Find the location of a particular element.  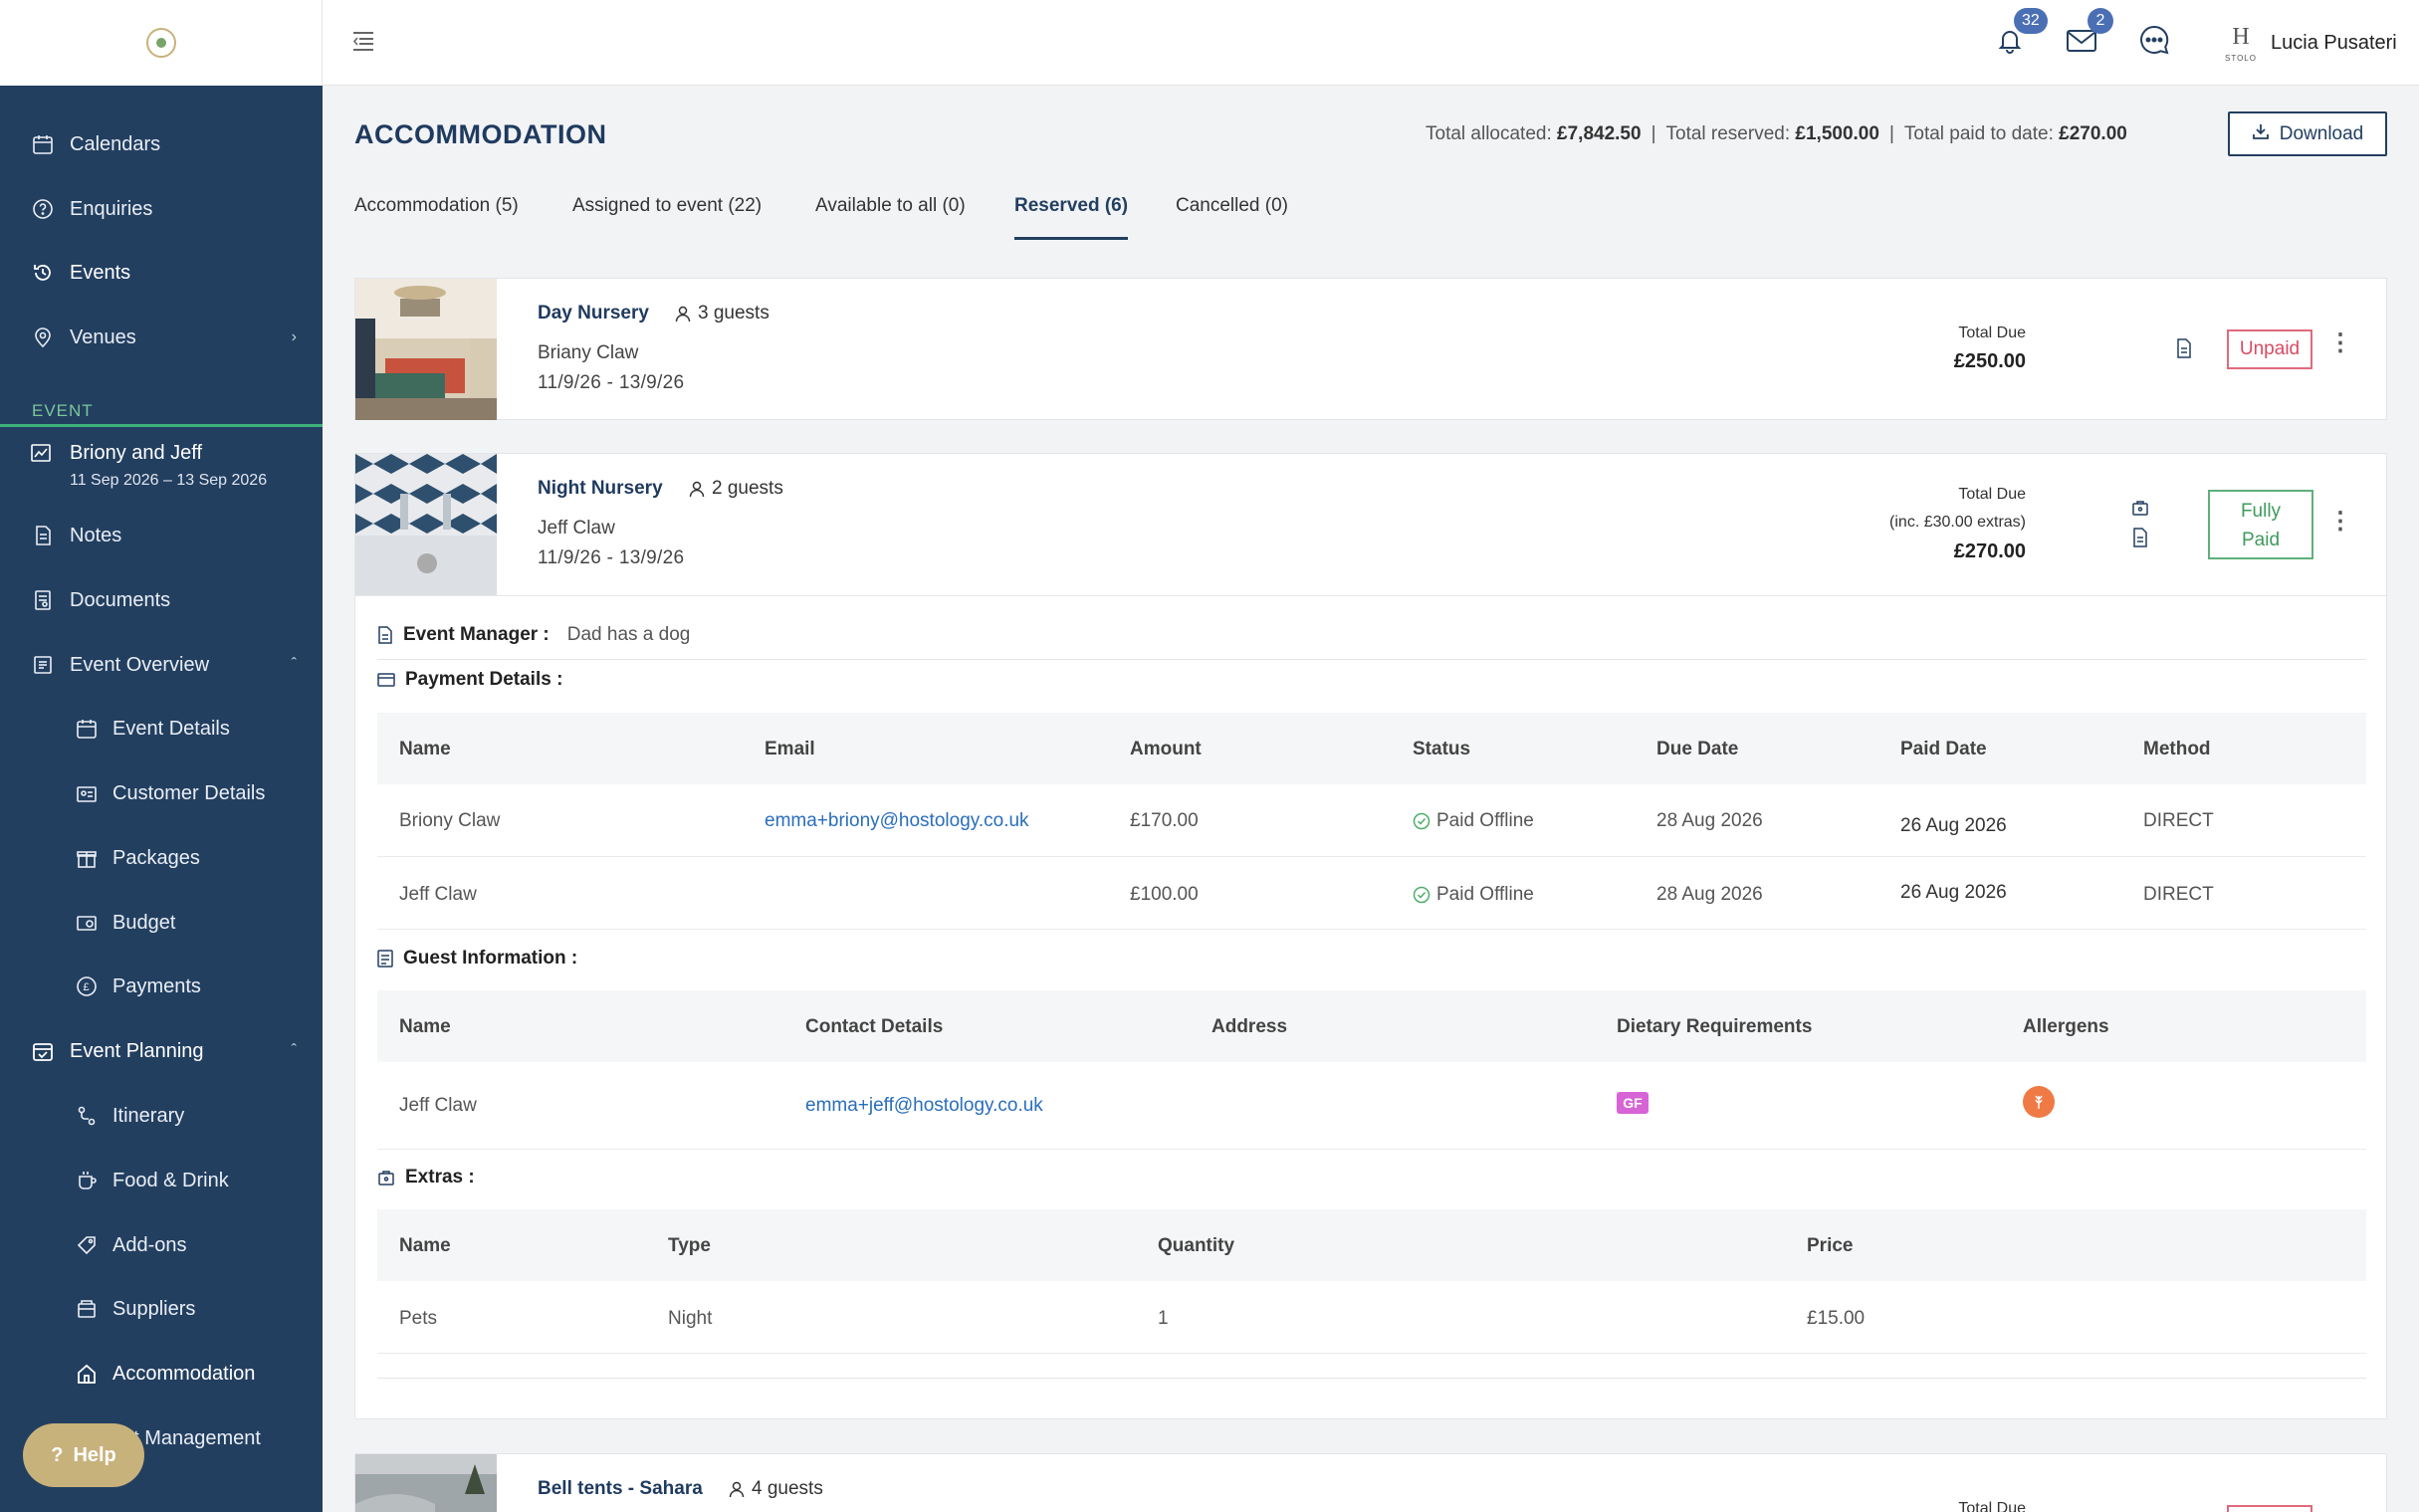

extras-heading: Extras : is located at coordinates (426, 1177).